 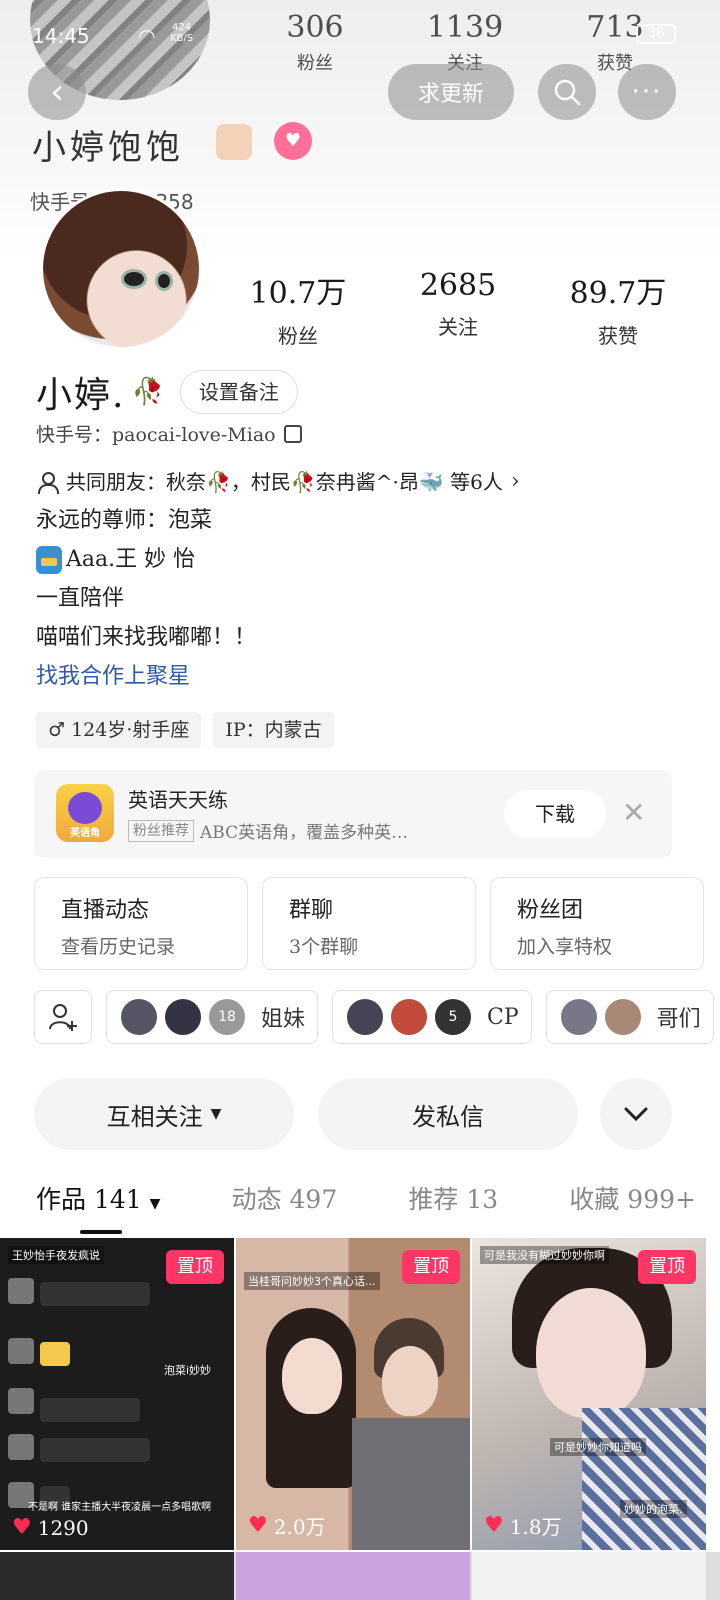 I want to click on cp-chip: 5 CP, so click(x=432, y=1017).